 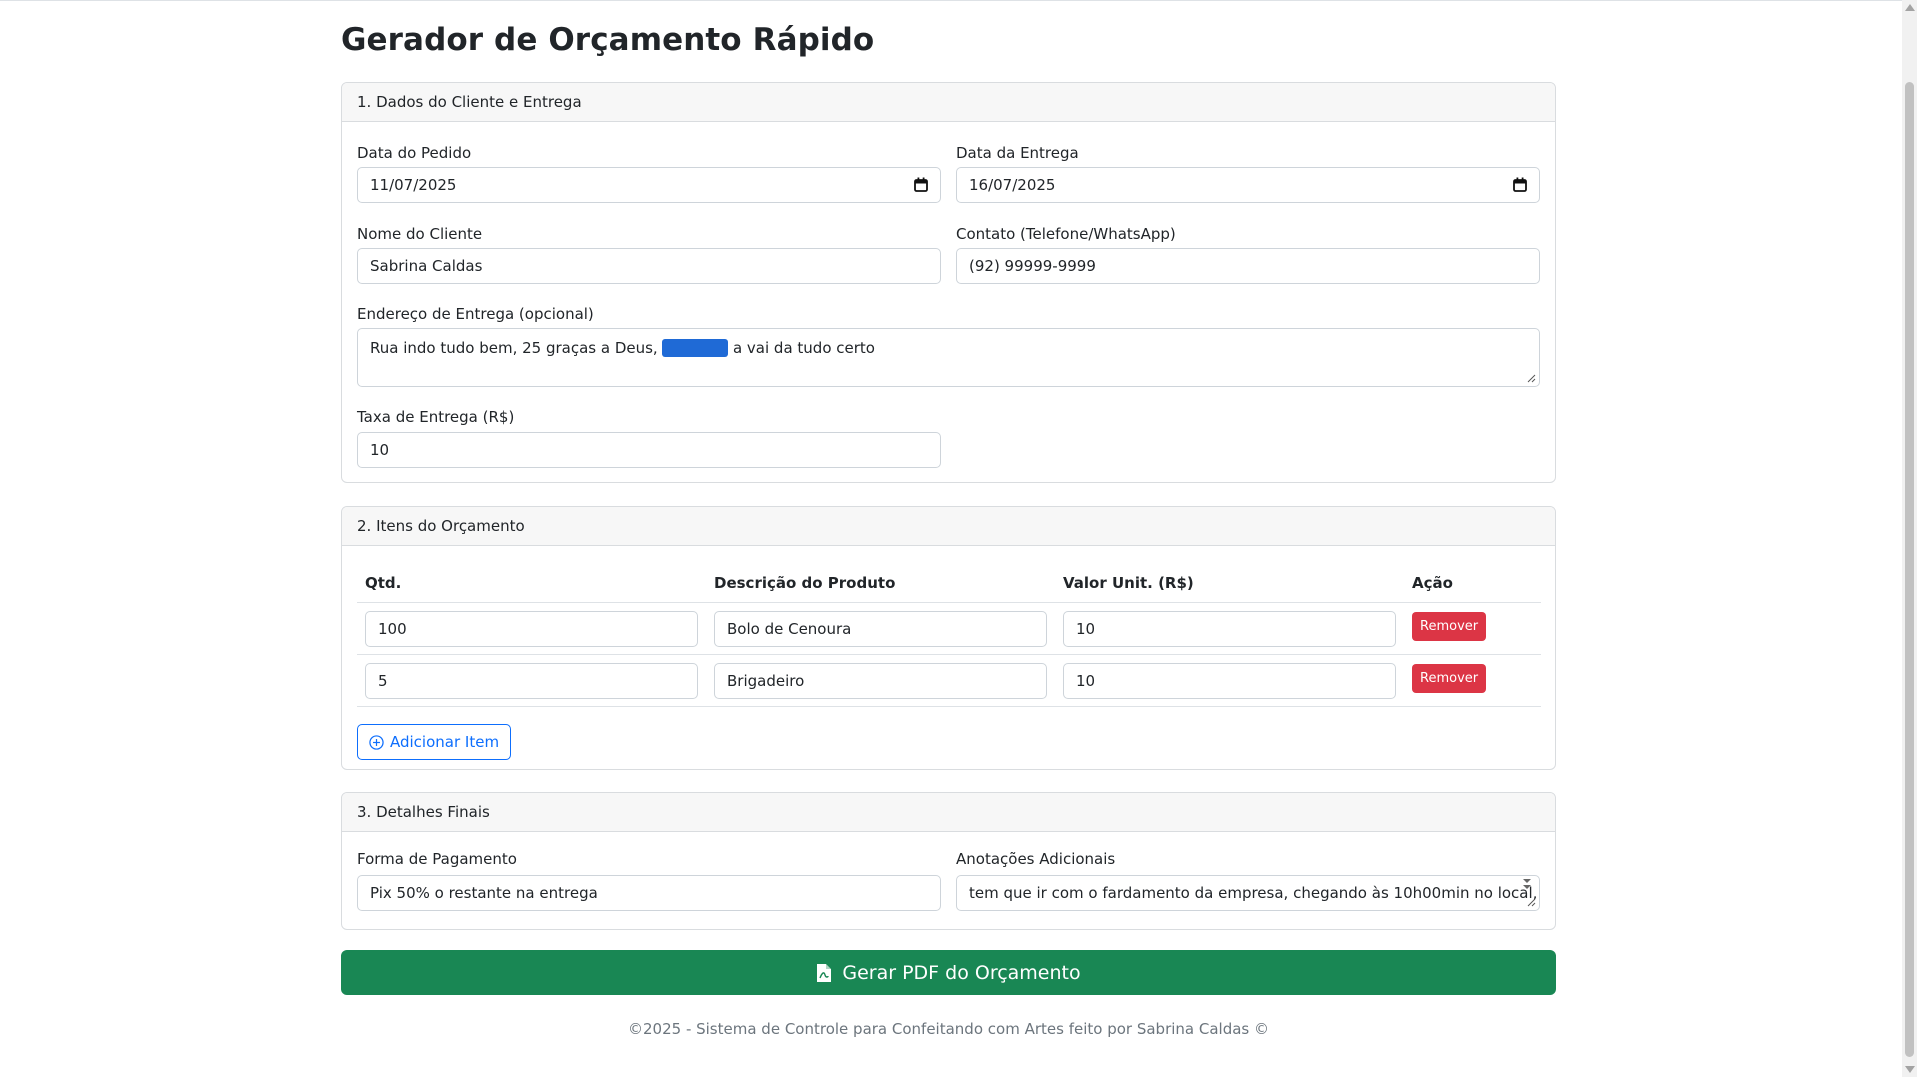 What do you see at coordinates (880, 583) in the screenshot?
I see `col-header-description: Descrição do Produto` at bounding box center [880, 583].